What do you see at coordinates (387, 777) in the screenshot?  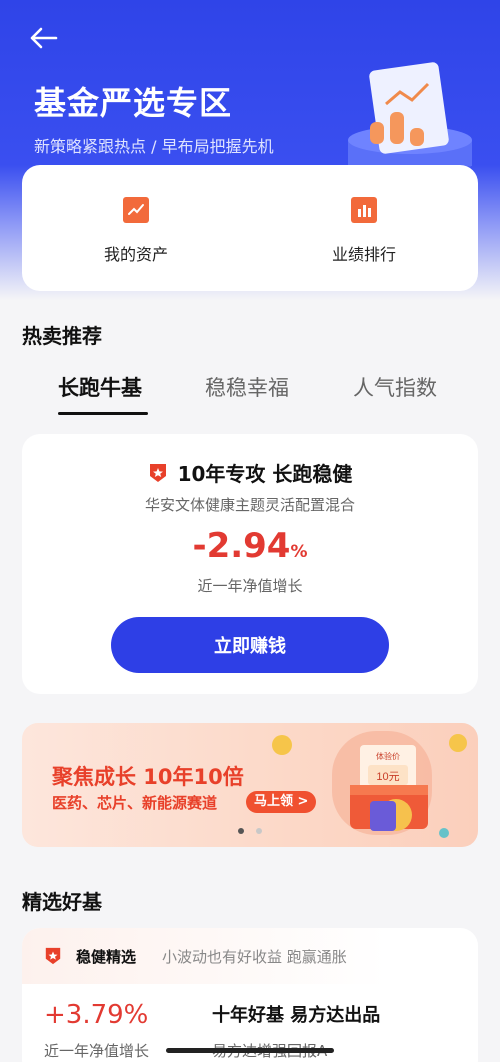 I see `ticket-amount-text: 10元` at bounding box center [387, 777].